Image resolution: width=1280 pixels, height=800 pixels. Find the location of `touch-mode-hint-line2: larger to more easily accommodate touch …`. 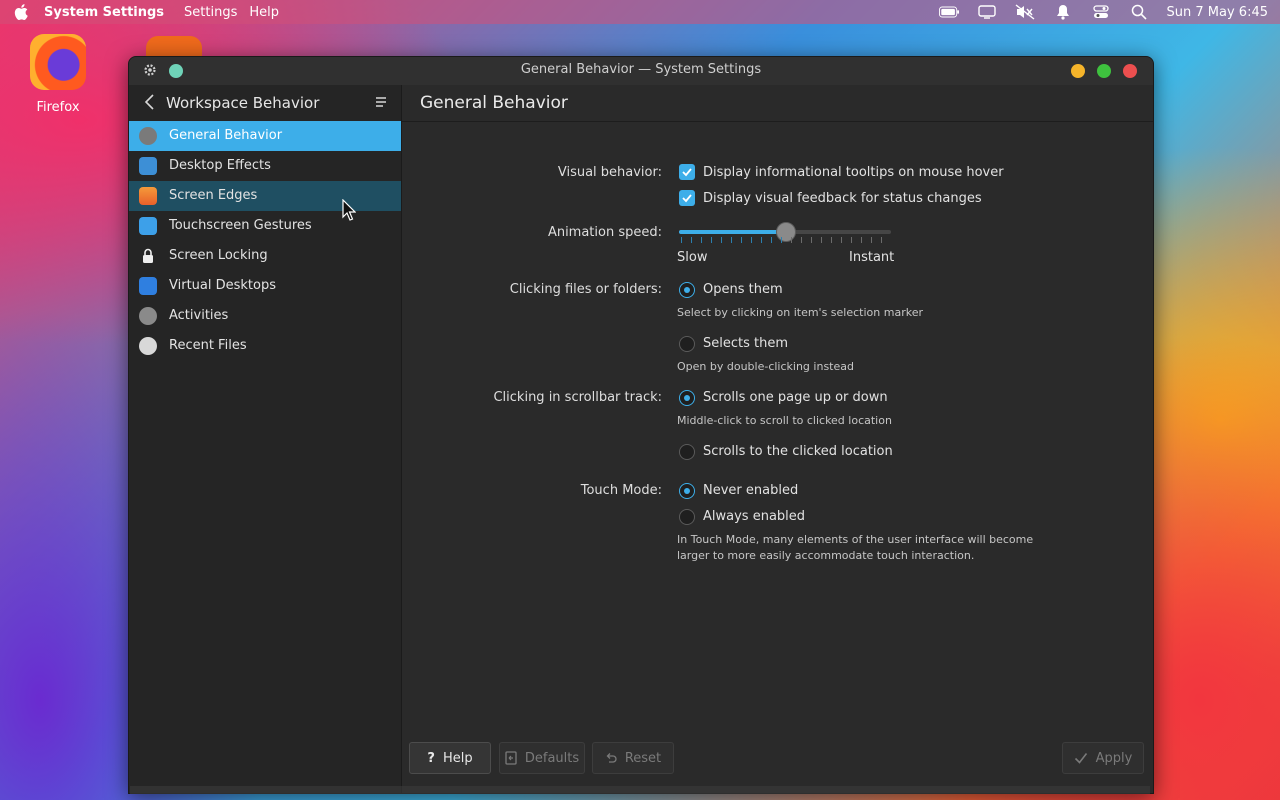

touch-mode-hint-line2: larger to more easily accommodate touch … is located at coordinates (826, 555).